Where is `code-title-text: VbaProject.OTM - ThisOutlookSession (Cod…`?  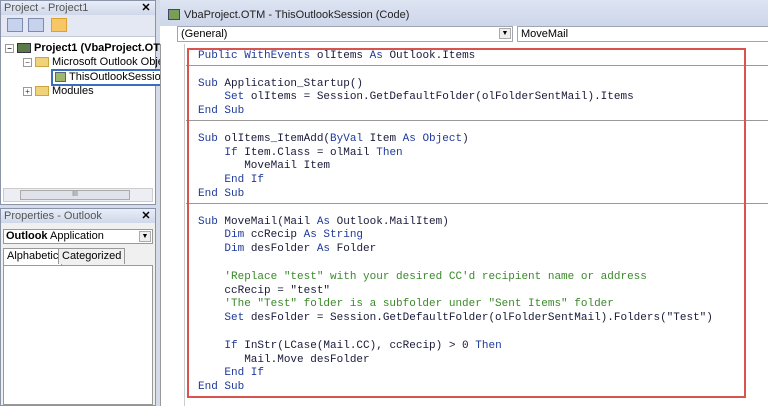
code-title-text: VbaProject.OTM - ThisOutlookSession (Cod… is located at coordinates (297, 15).